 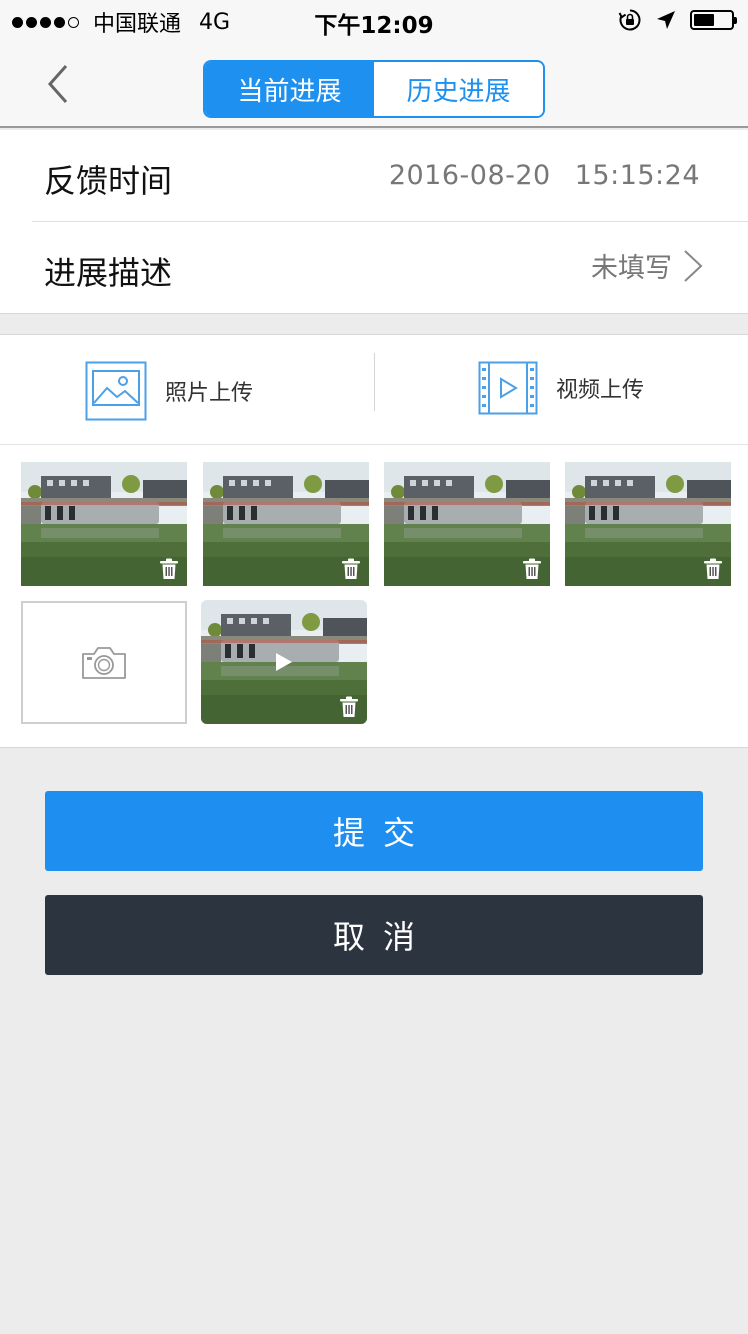 I want to click on video-icon, so click(x=508, y=388).